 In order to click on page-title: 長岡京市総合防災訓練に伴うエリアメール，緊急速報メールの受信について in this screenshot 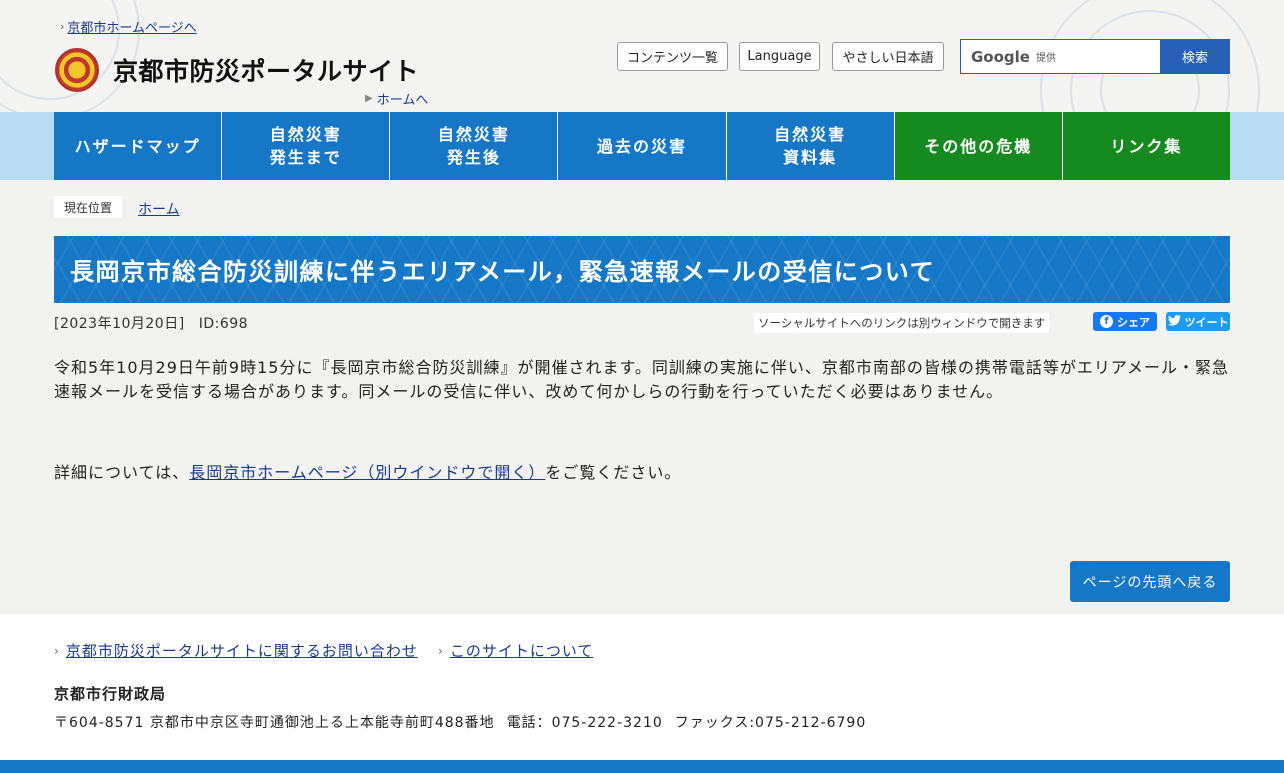, I will do `click(642, 269)`.